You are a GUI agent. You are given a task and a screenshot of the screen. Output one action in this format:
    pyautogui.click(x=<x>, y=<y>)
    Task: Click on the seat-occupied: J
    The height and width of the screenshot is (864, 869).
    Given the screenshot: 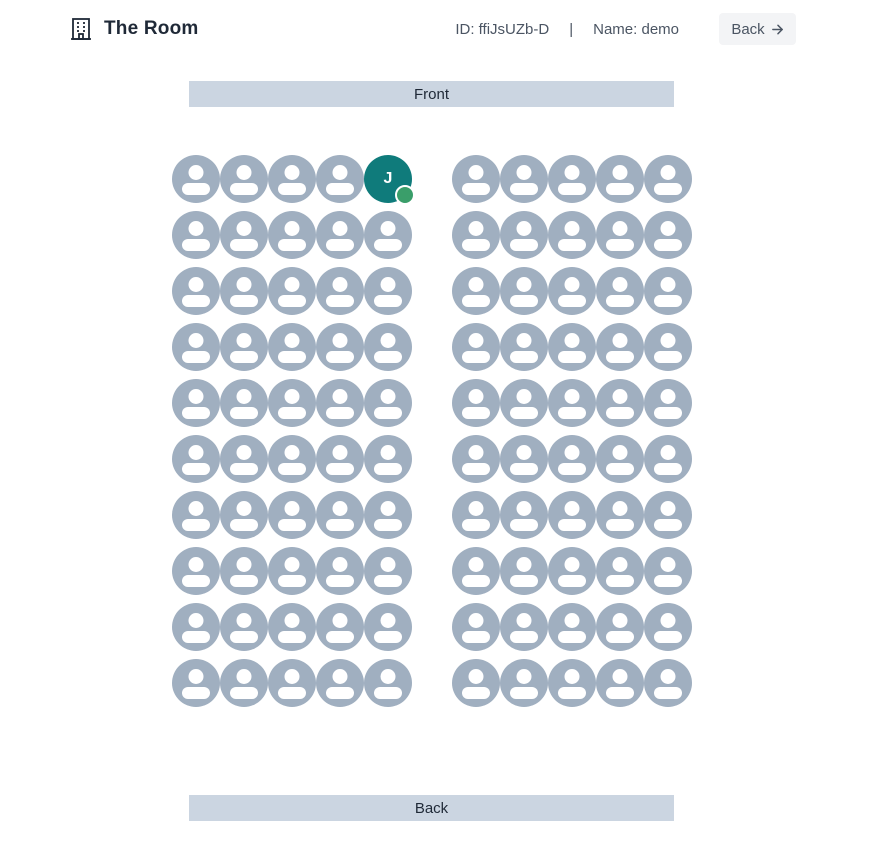 What is the action you would take?
    pyautogui.click(x=389, y=180)
    